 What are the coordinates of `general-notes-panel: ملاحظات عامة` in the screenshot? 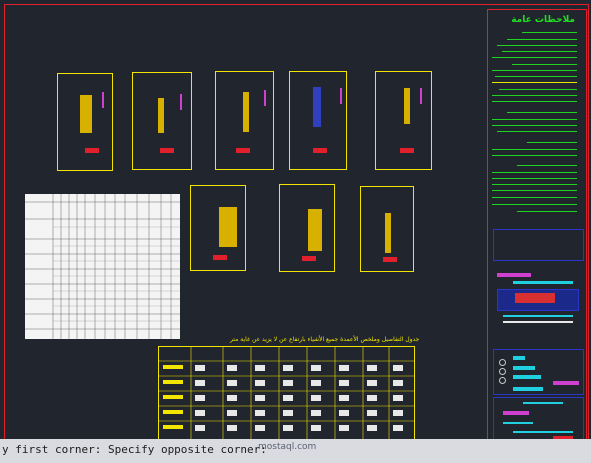 It's located at (536, 119).